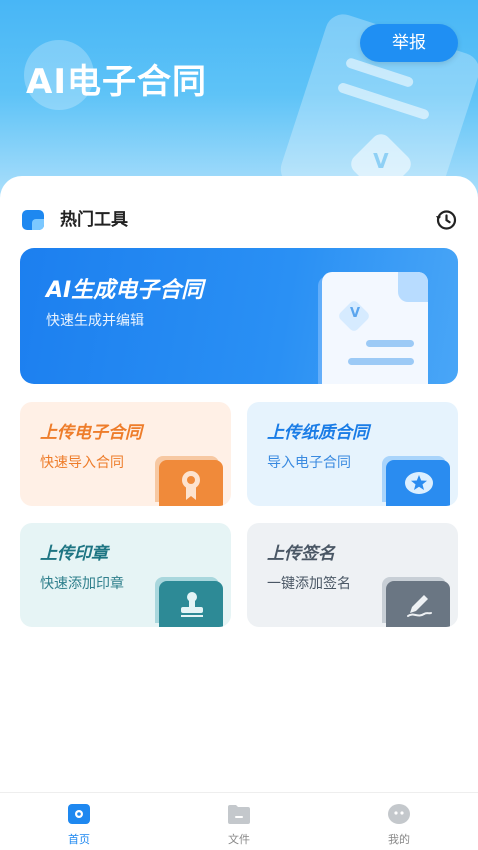 The width and height of the screenshot is (478, 850). I want to click on upload-seal-card: 上传印章 快速添加印章, so click(125, 575).